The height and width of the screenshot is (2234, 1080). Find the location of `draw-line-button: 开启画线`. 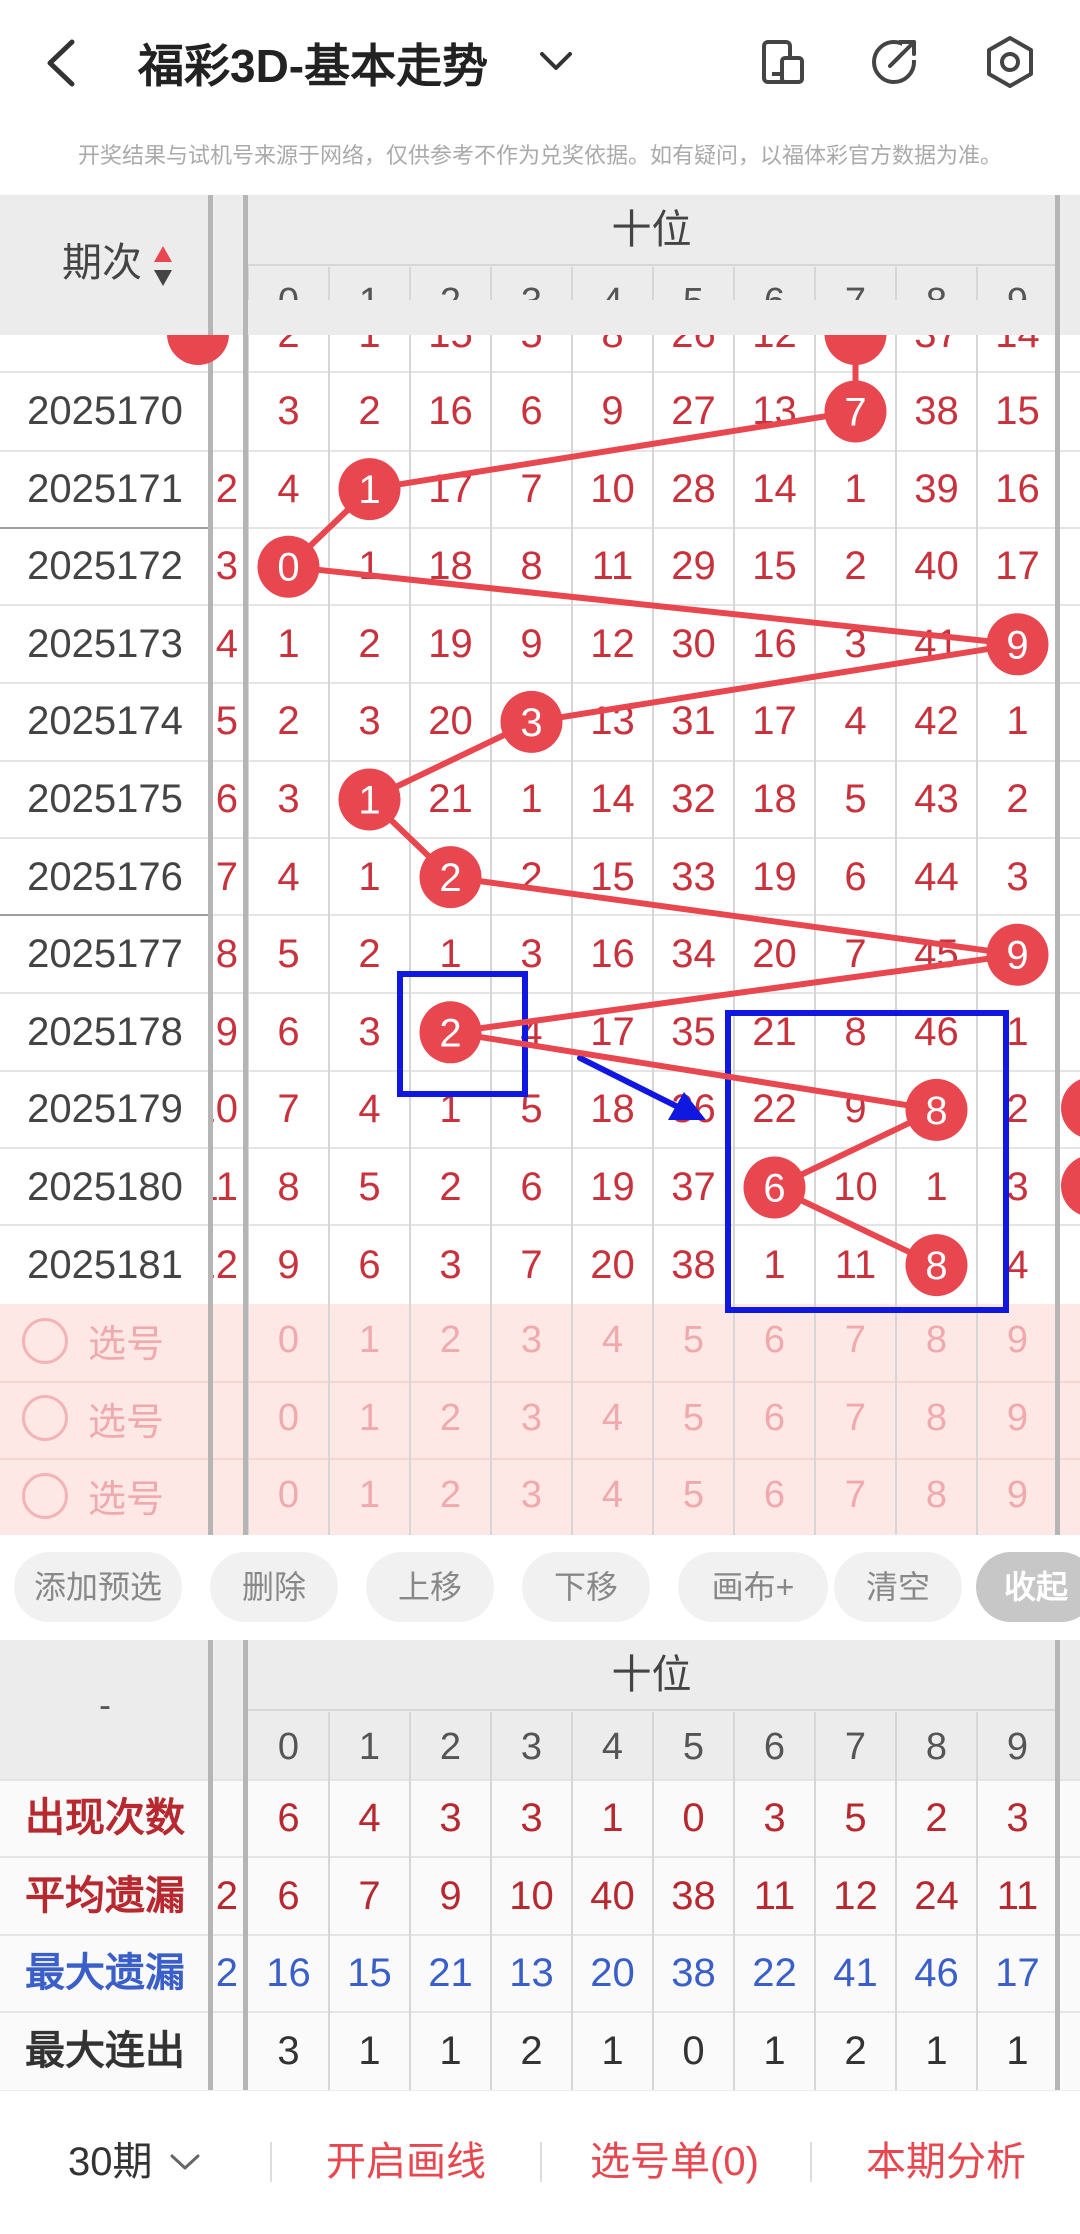

draw-line-button: 开启画线 is located at coordinates (406, 2162).